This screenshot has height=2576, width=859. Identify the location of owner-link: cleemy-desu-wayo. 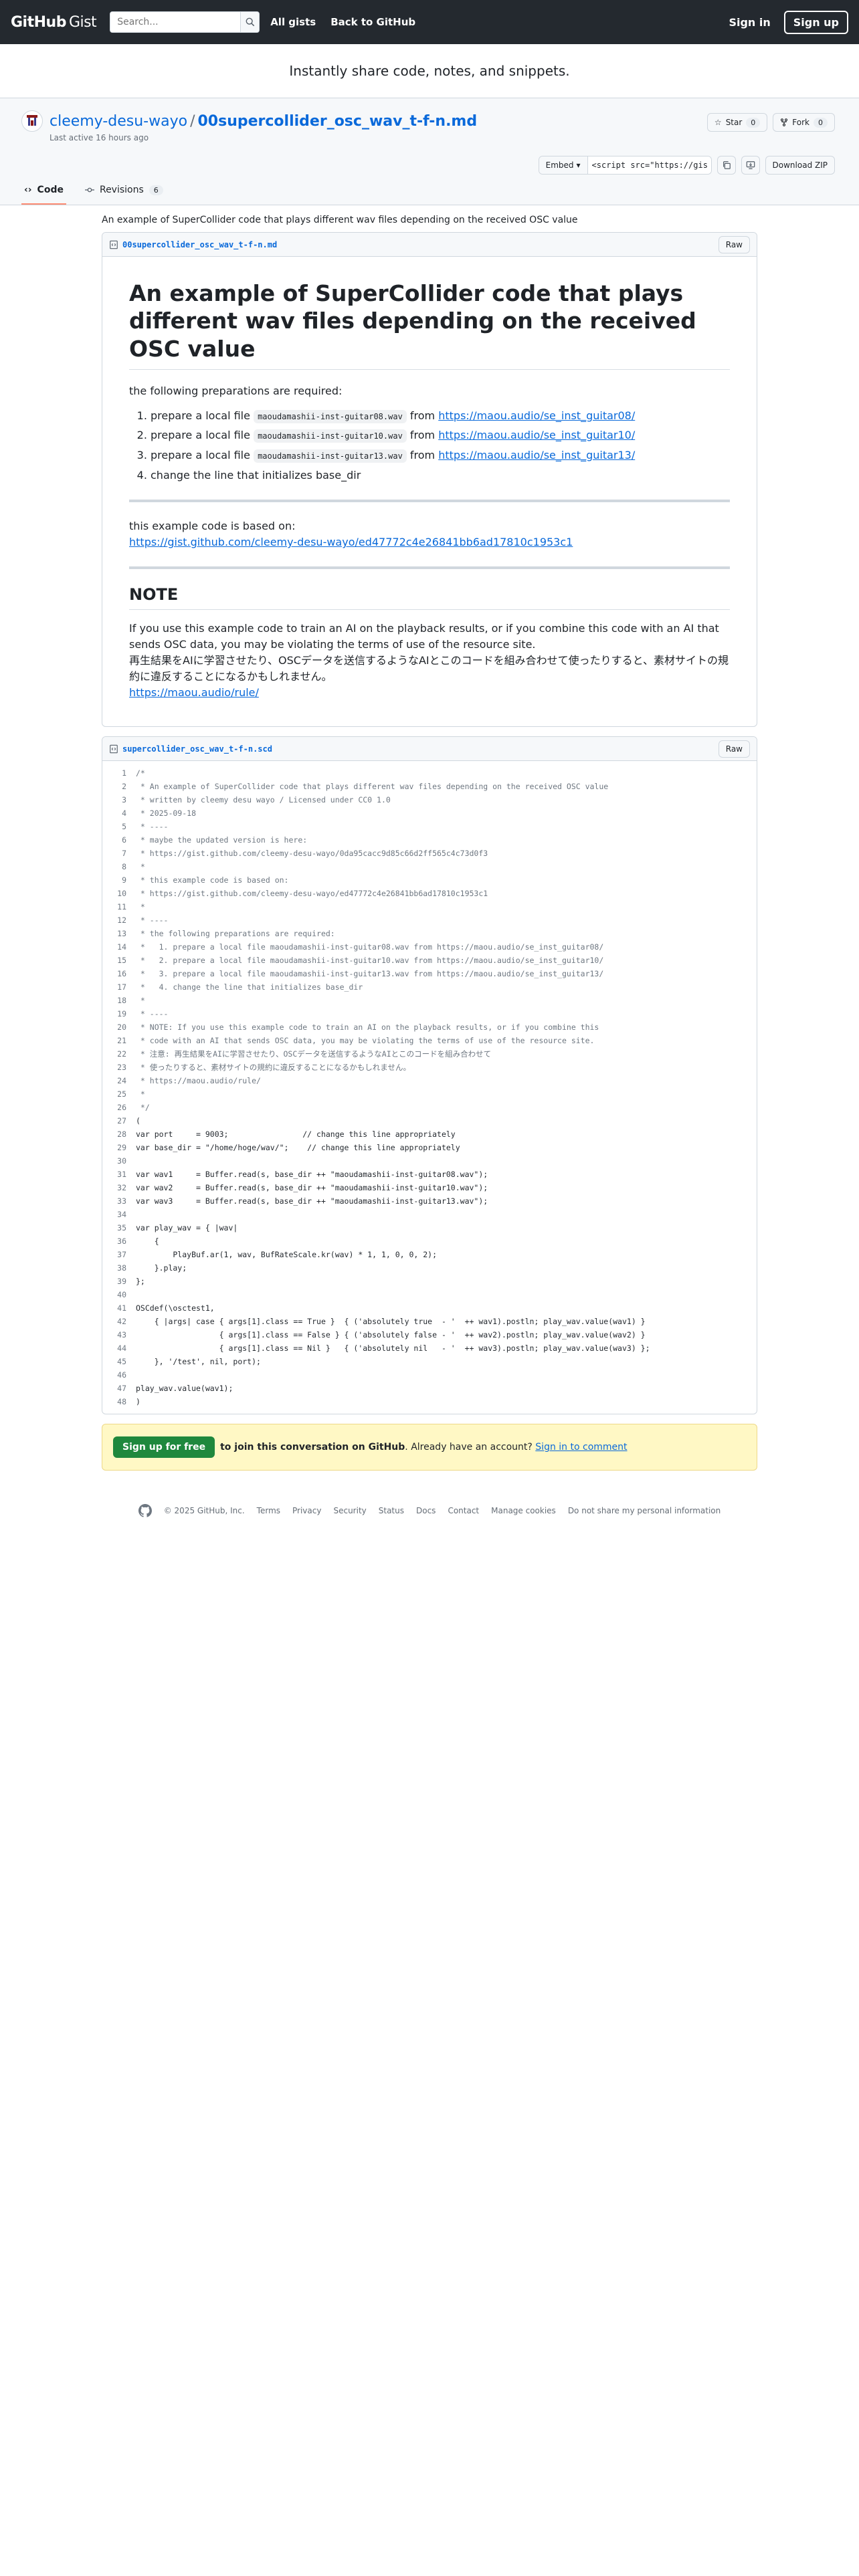
(118, 121).